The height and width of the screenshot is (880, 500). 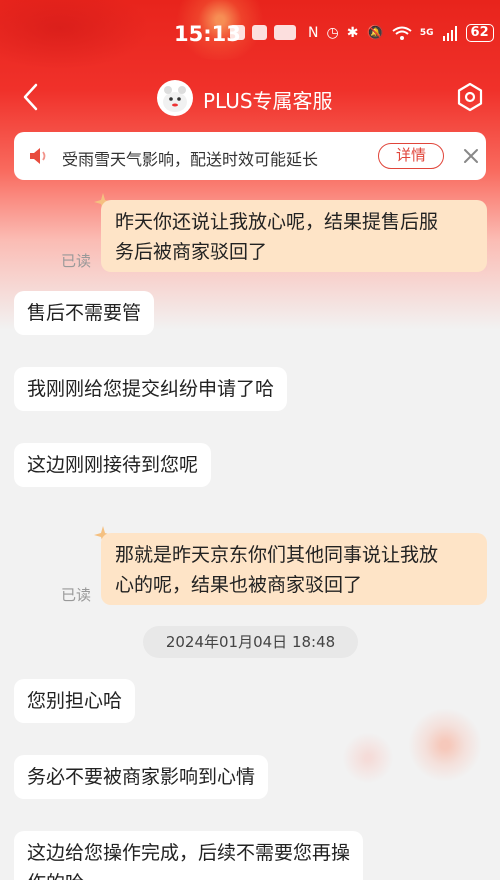 What do you see at coordinates (471, 156) in the screenshot?
I see `close-icon` at bounding box center [471, 156].